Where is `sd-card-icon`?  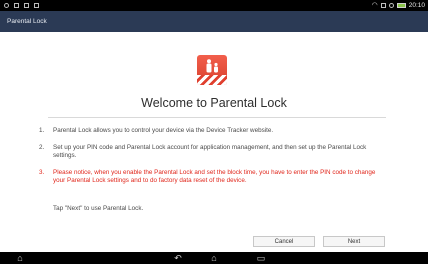 sd-card-icon is located at coordinates (36, 5).